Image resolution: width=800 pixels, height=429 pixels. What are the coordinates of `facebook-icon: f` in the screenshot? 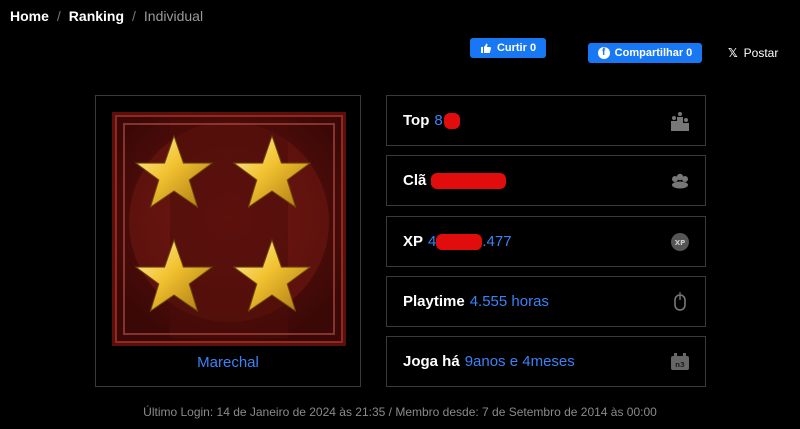 It's located at (603, 53).